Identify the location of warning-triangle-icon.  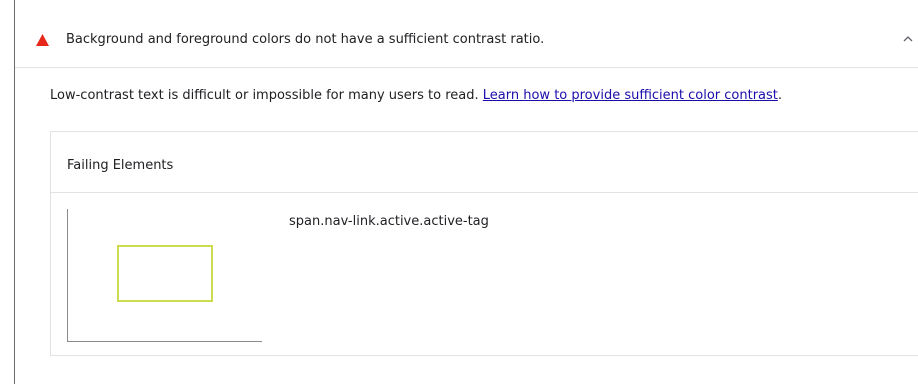
(42, 40).